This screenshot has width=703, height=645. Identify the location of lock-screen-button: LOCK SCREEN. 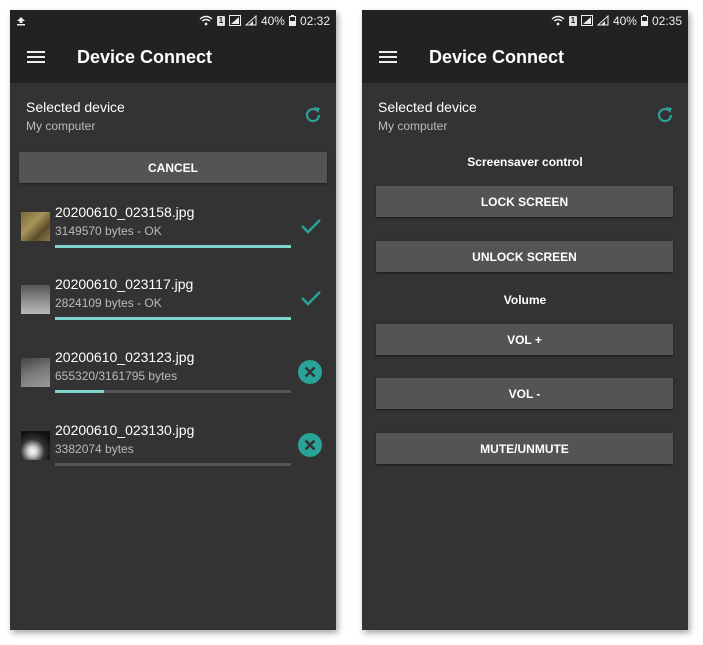
(524, 201).